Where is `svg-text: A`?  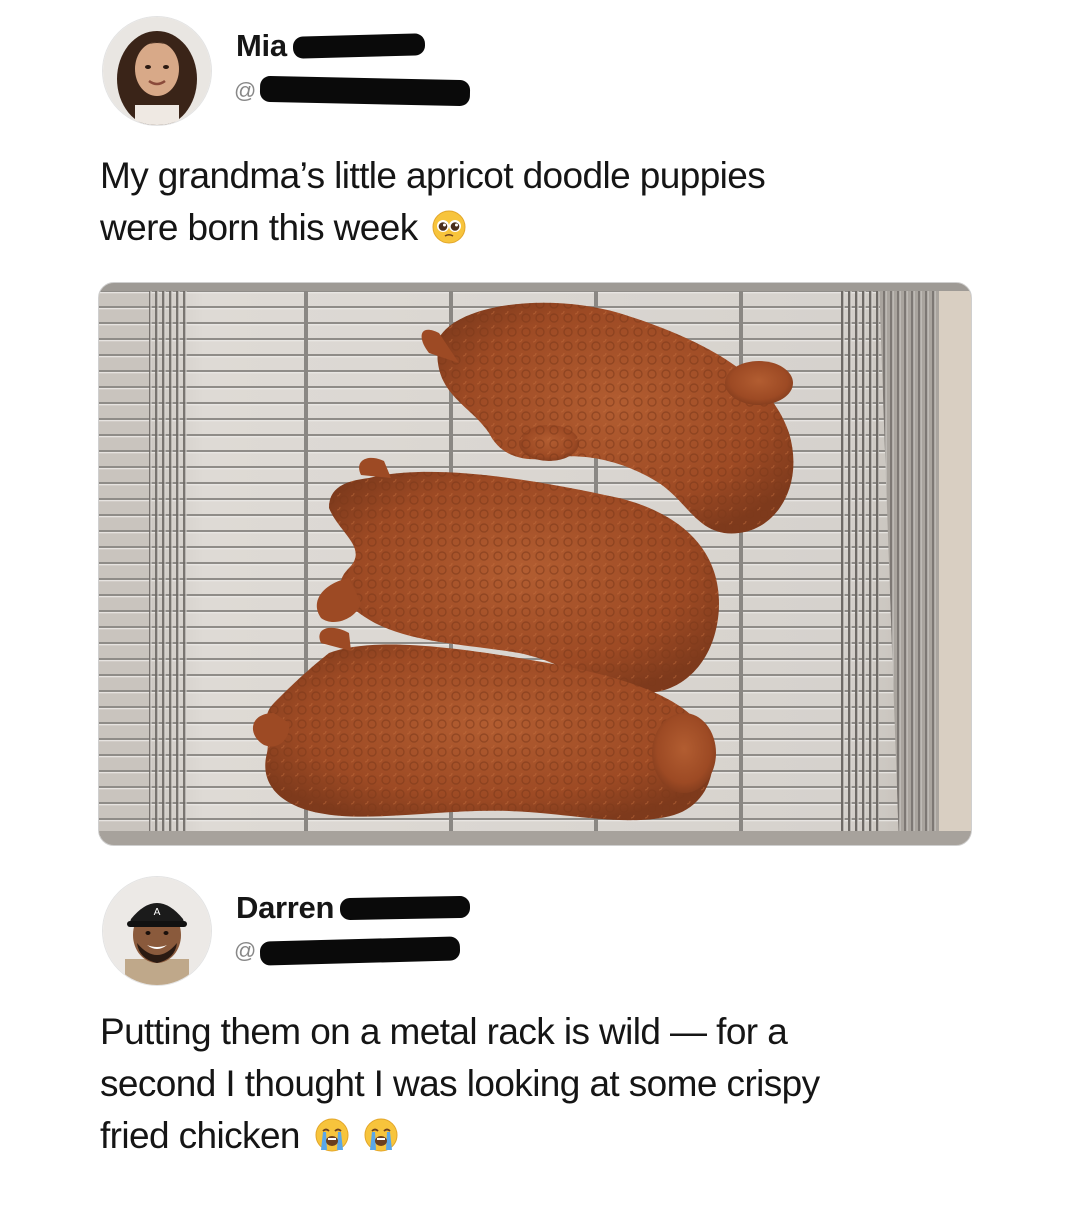 svg-text: A is located at coordinates (157, 912).